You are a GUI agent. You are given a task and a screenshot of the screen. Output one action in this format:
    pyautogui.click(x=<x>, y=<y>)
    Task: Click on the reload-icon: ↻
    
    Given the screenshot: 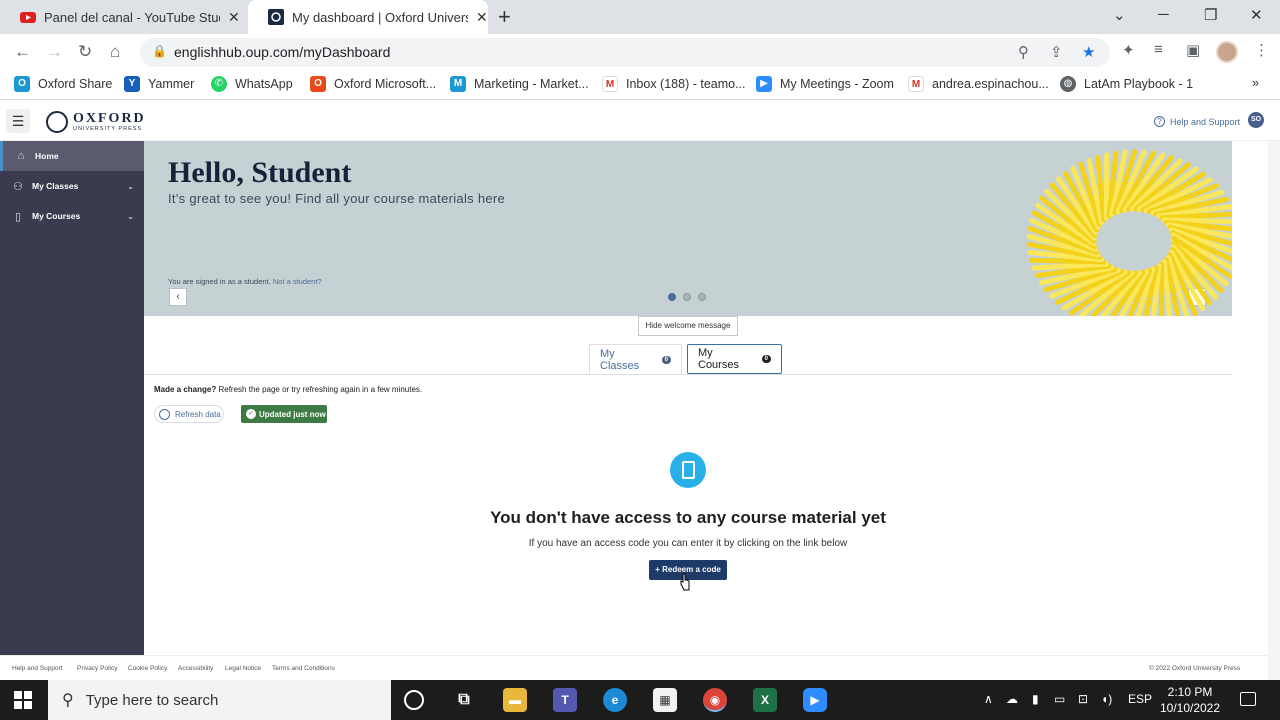 What is the action you would take?
    pyautogui.click(x=85, y=52)
    